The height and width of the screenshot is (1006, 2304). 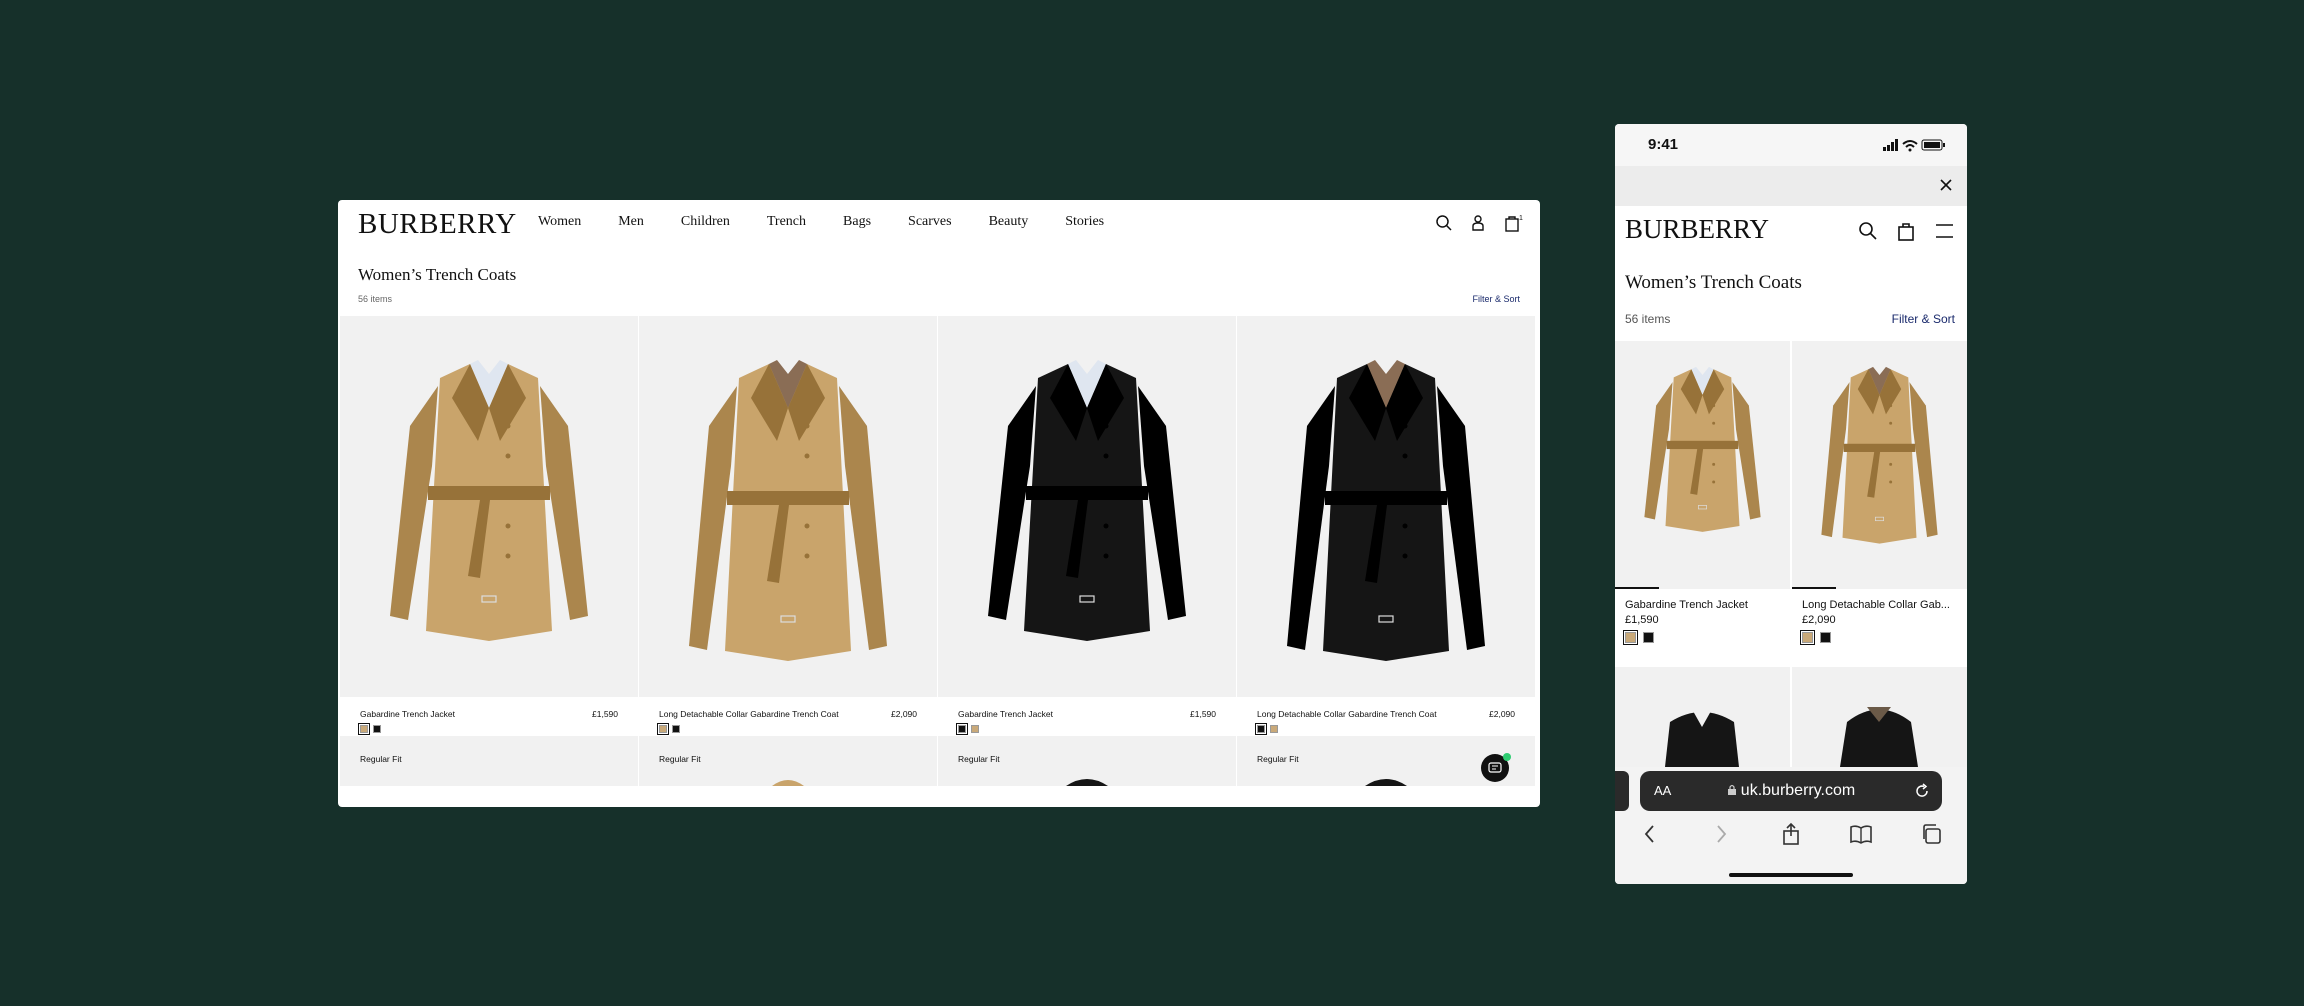 I want to click on previous-tab-edge, so click(x=1622, y=791).